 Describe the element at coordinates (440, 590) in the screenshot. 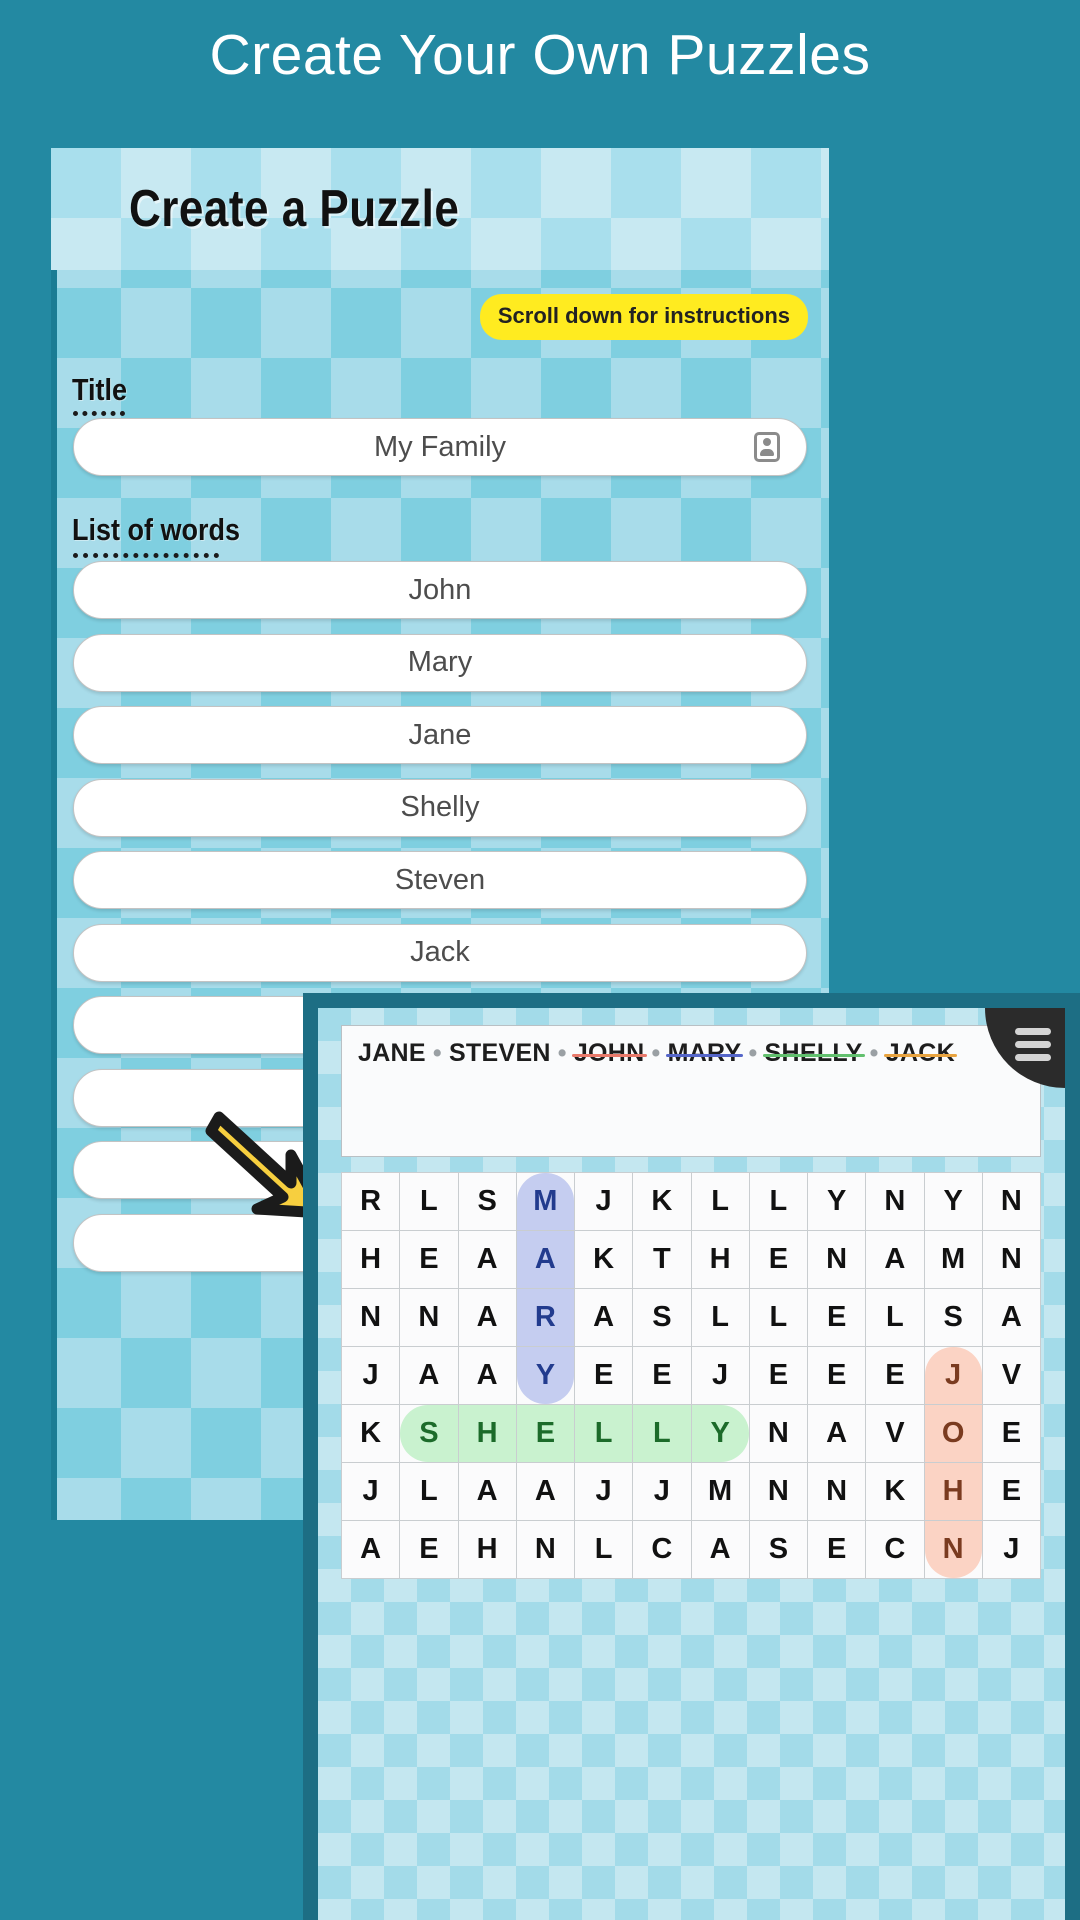

I see `word-input-1: John` at that location.